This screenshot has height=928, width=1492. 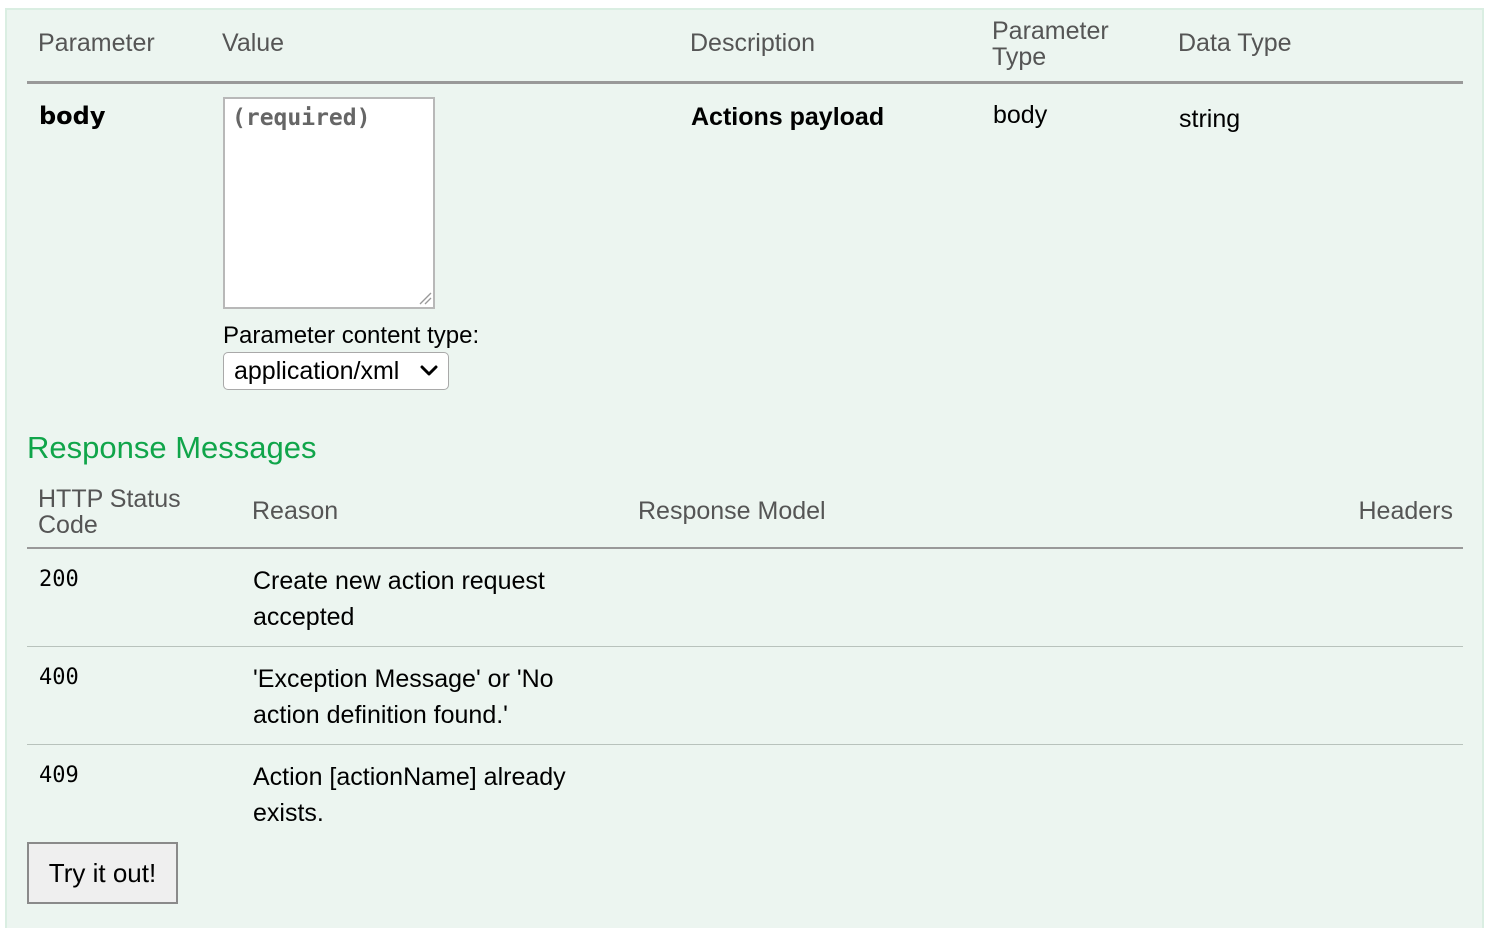 What do you see at coordinates (317, 370) in the screenshot?
I see `content-type-selected-value: application/xml` at bounding box center [317, 370].